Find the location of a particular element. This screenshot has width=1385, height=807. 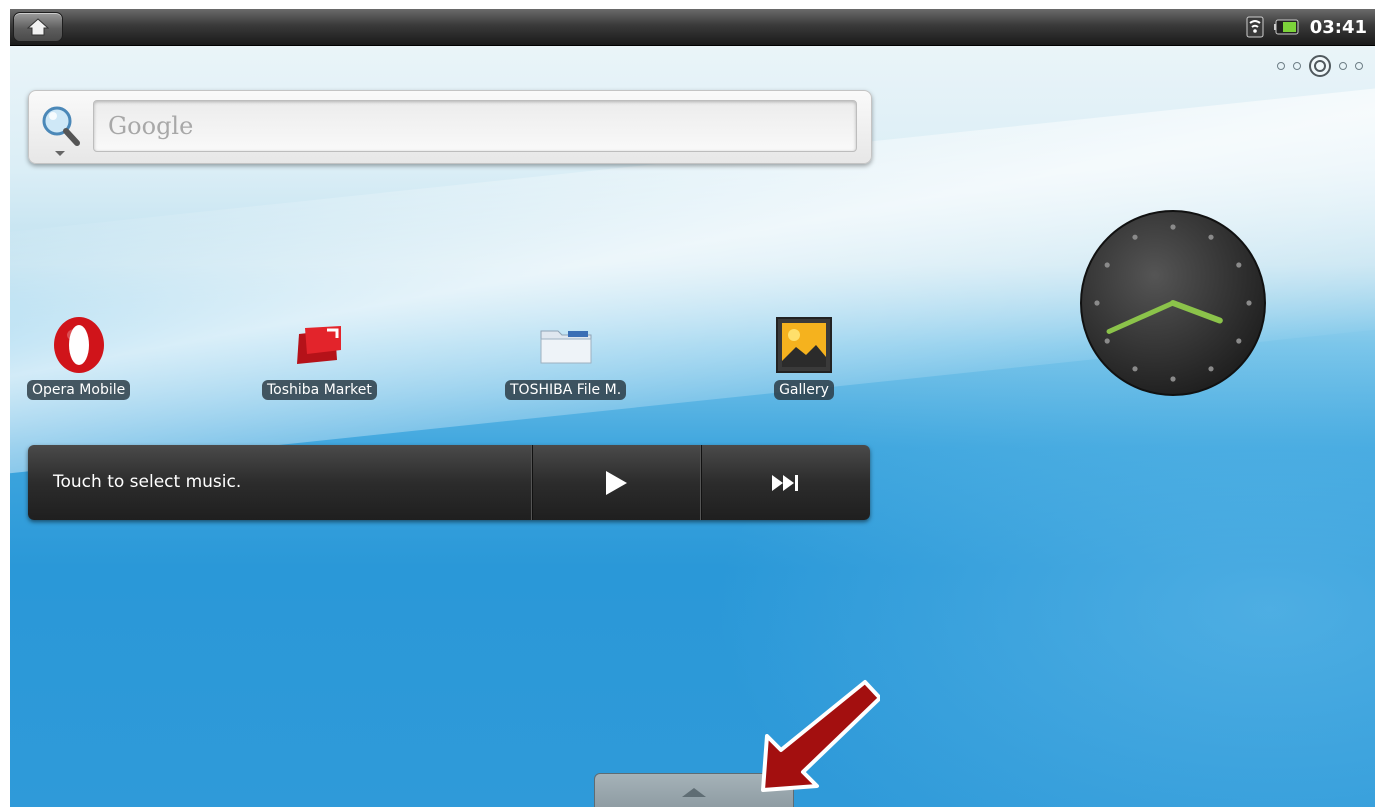

folder-icon is located at coordinates (566, 347).